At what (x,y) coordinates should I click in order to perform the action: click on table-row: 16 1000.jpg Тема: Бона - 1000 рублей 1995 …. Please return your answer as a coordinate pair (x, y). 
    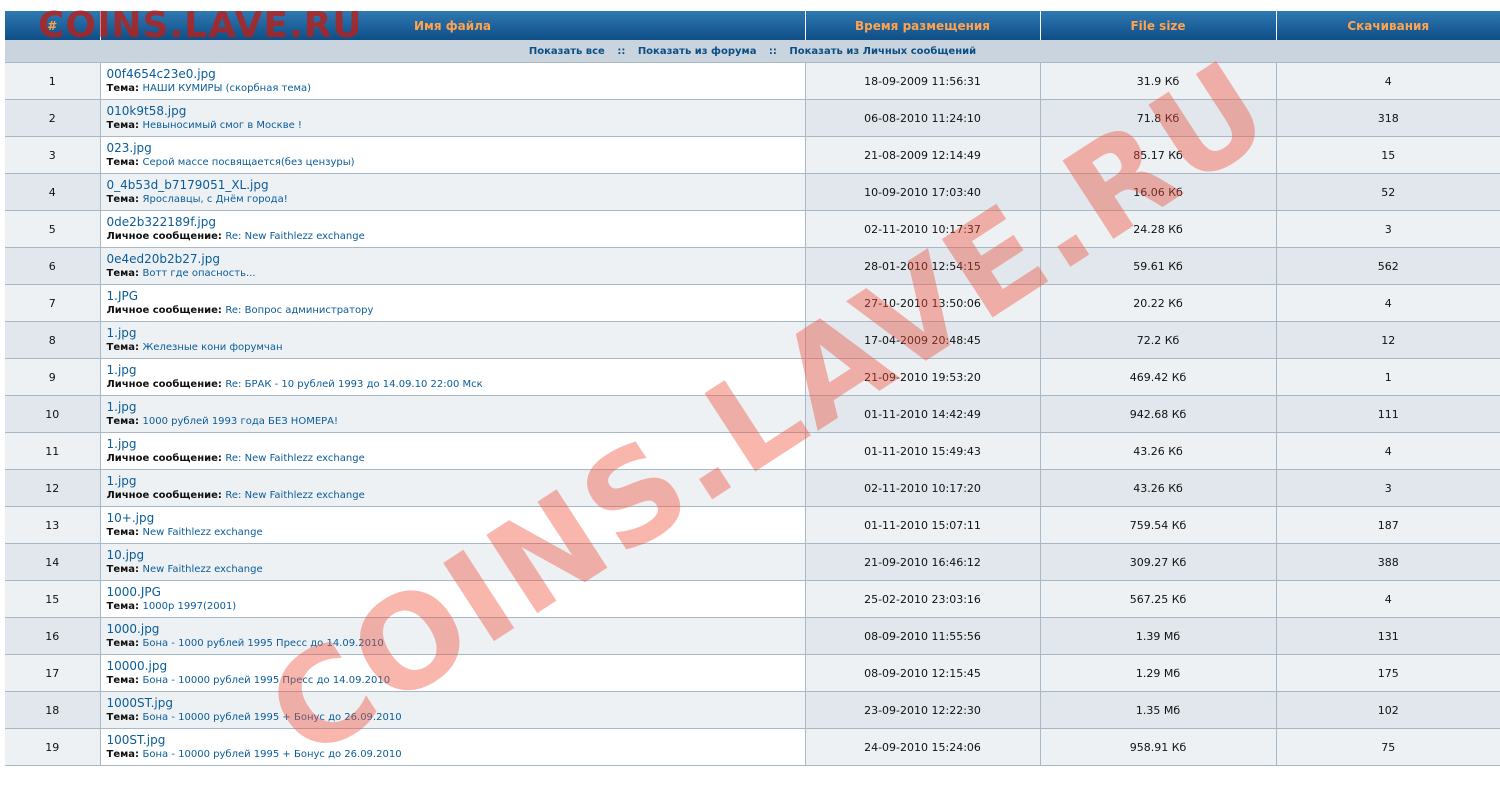
    Looking at the image, I should click on (752, 636).